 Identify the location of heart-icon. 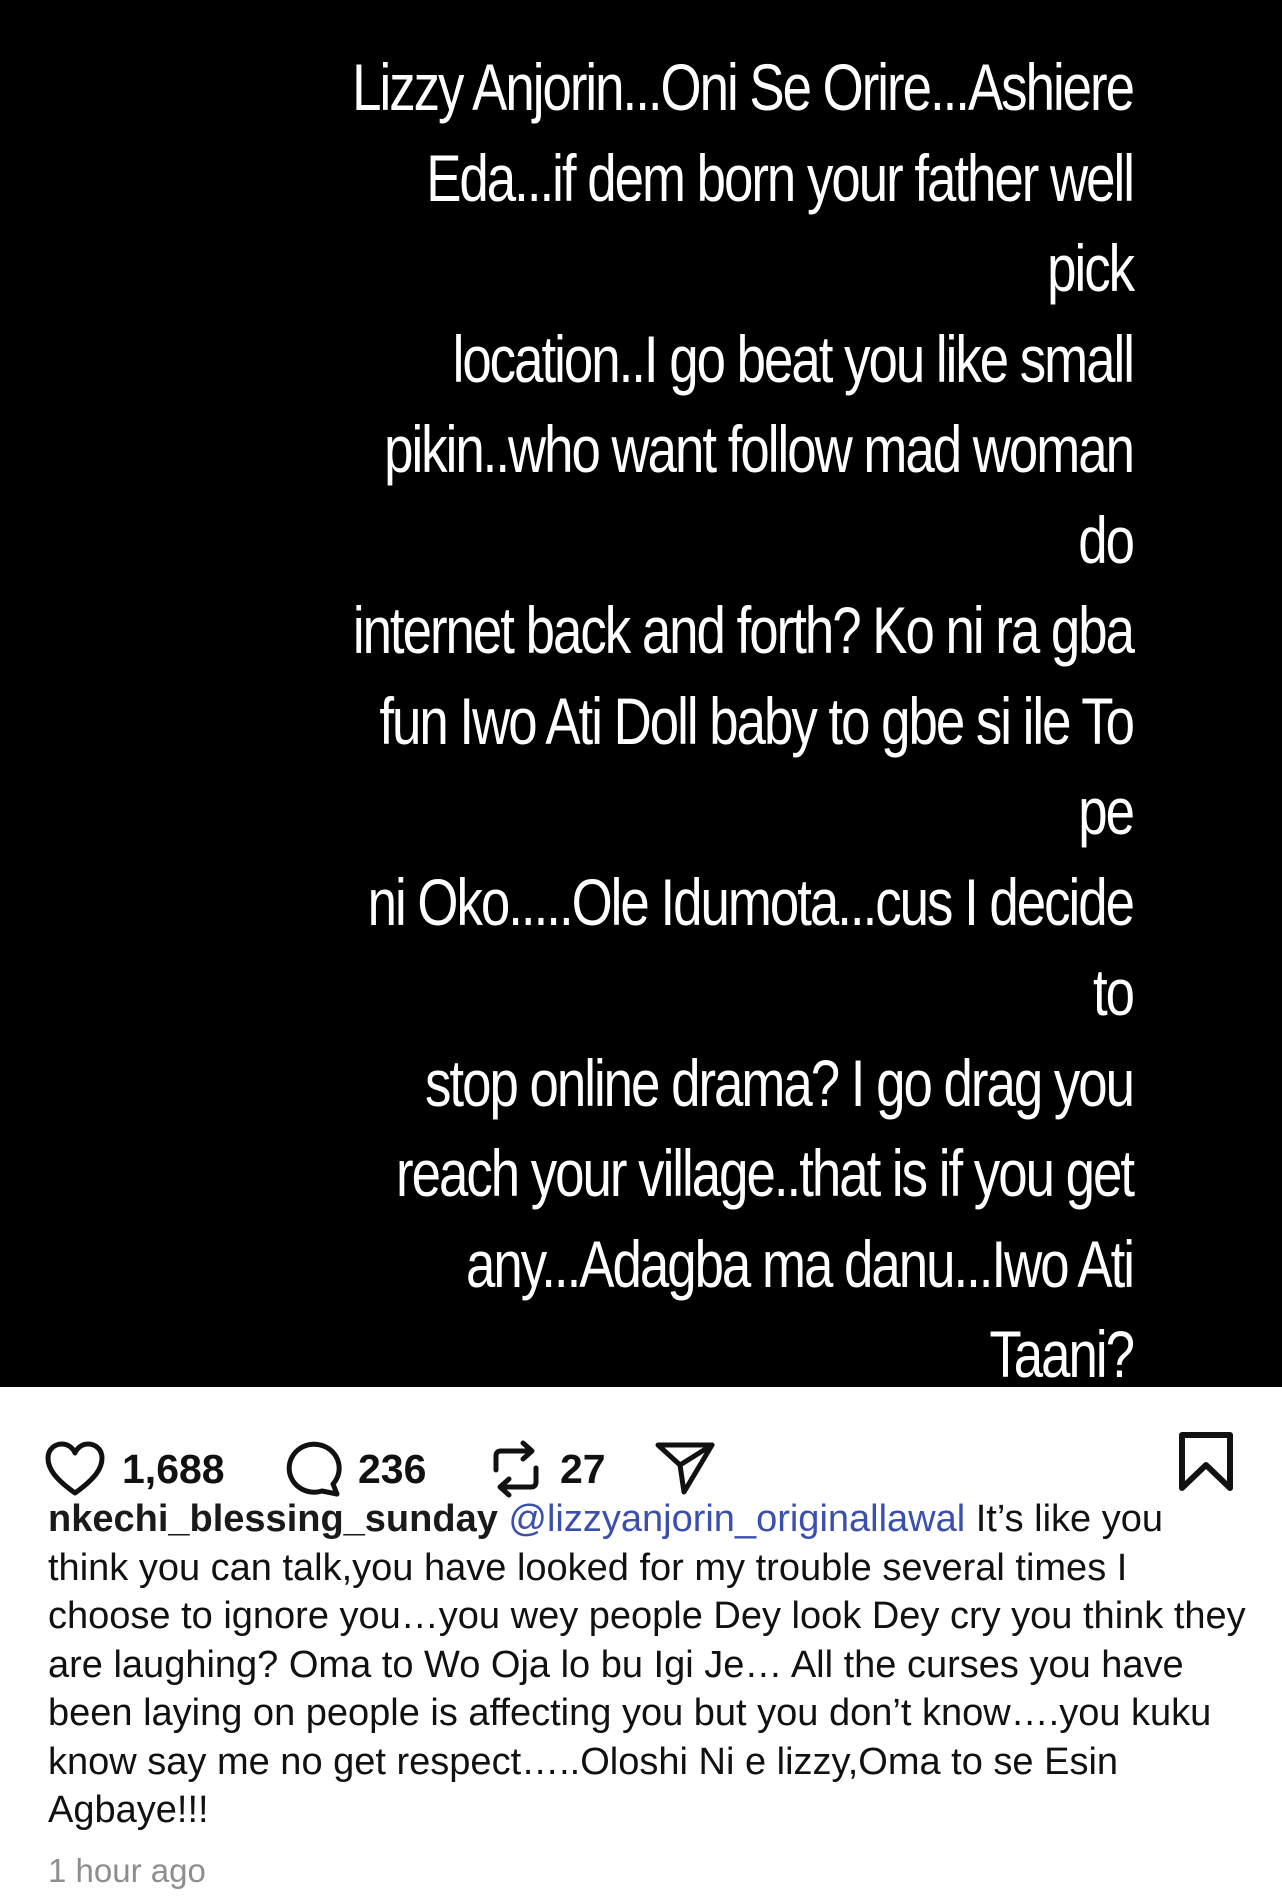
(75, 1469).